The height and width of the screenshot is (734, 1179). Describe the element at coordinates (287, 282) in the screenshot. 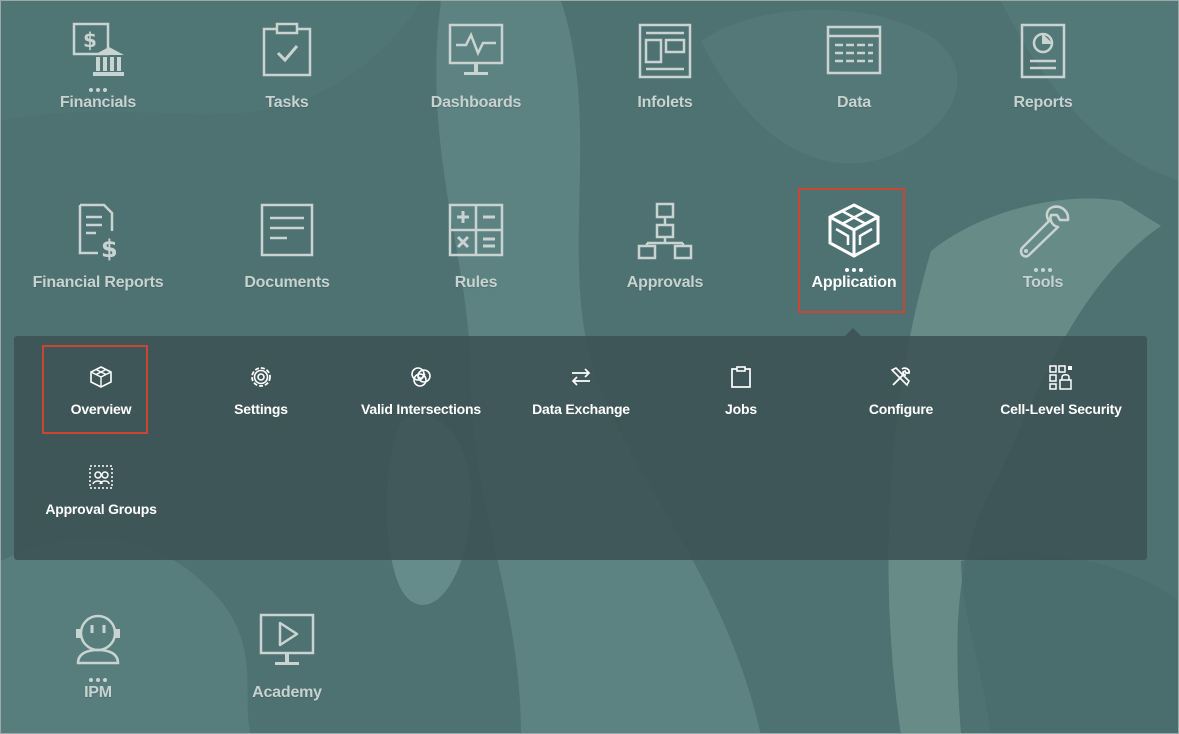

I see `tile-label: Documents` at that location.